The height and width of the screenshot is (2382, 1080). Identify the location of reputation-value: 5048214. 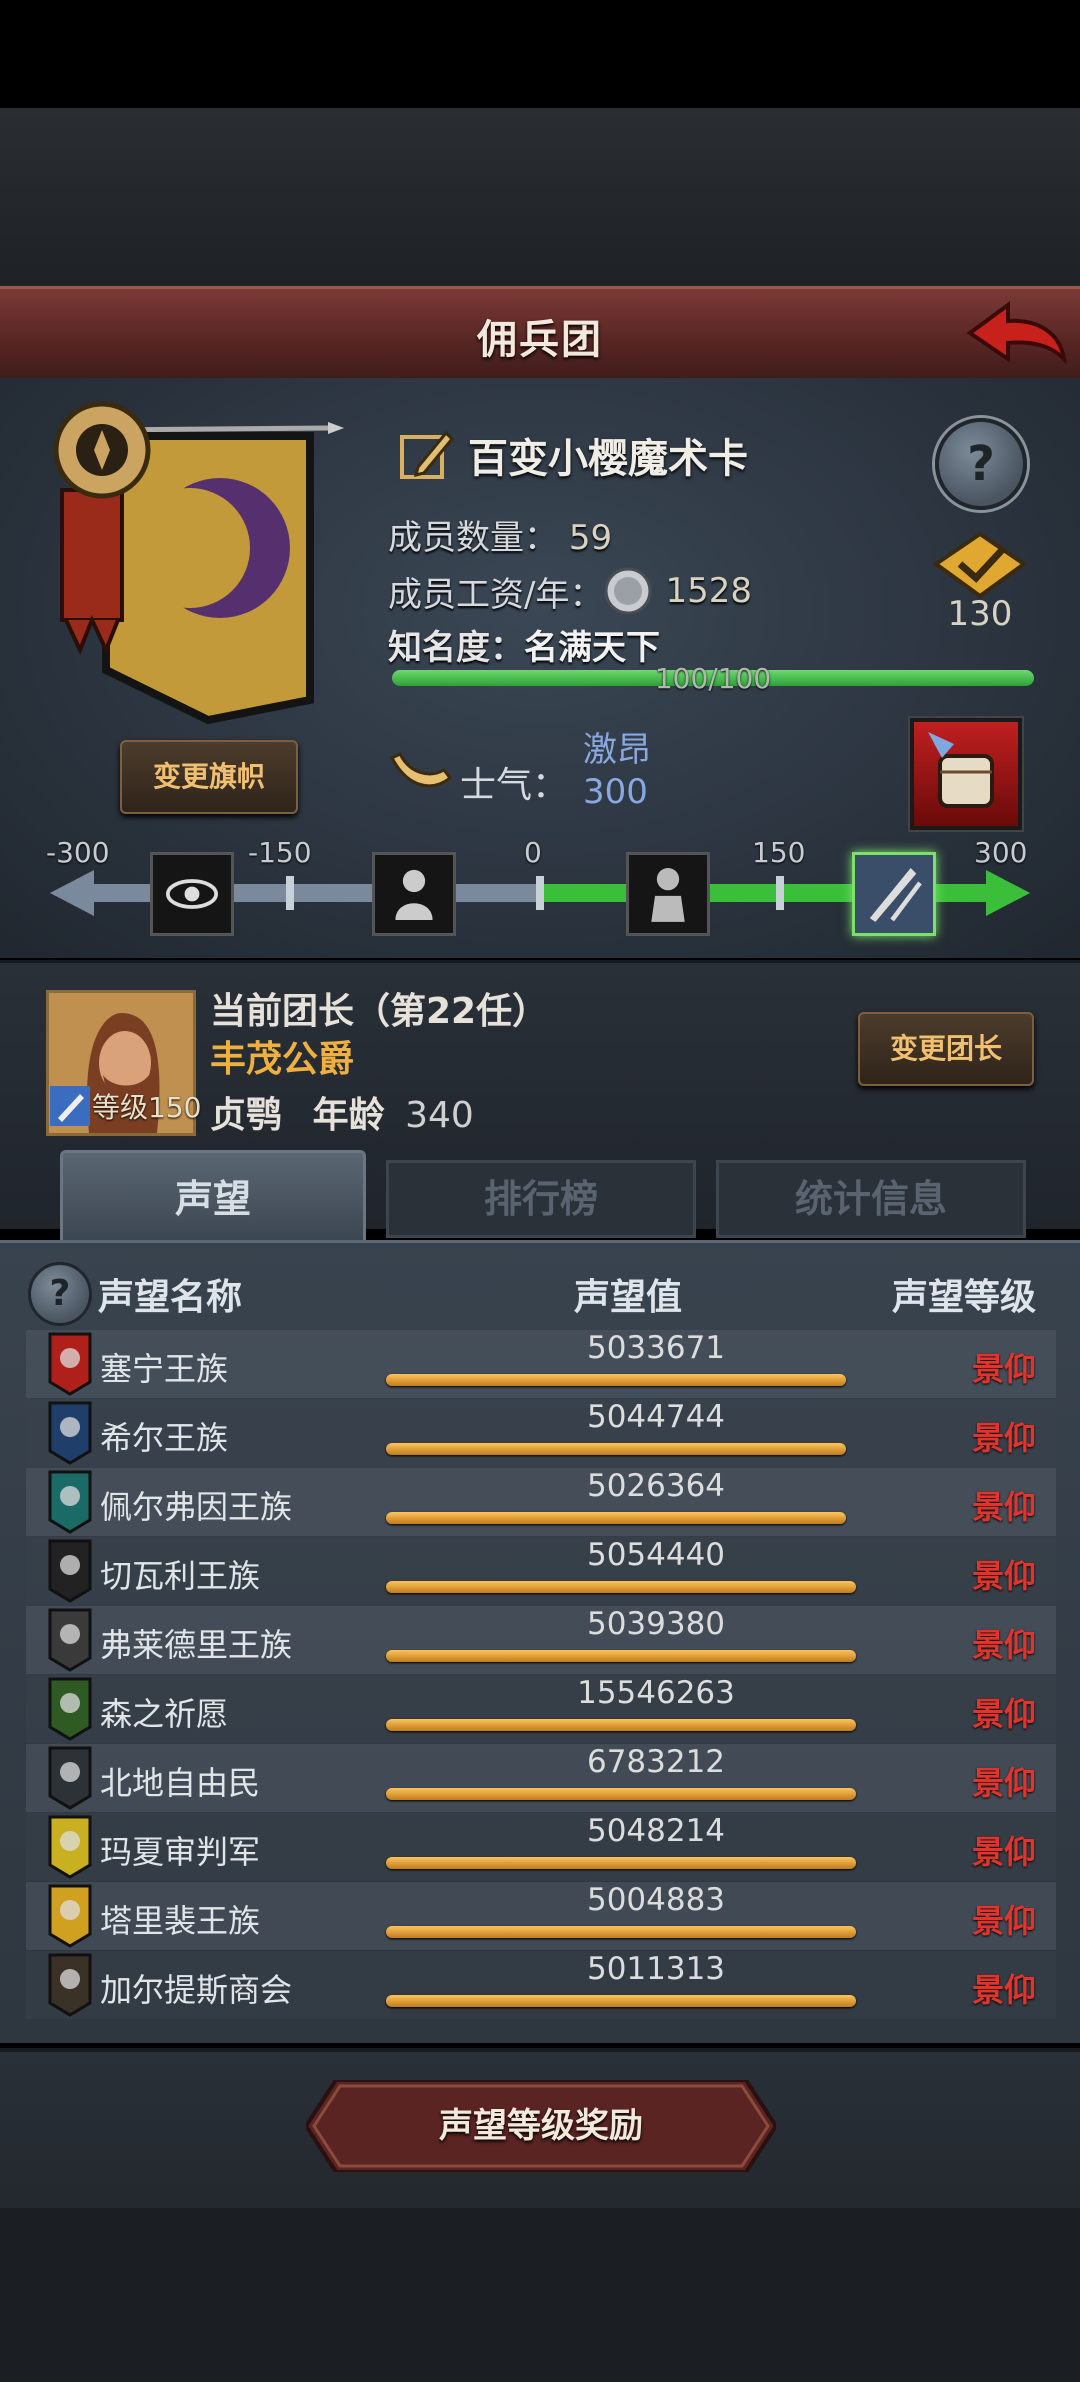
(656, 1831).